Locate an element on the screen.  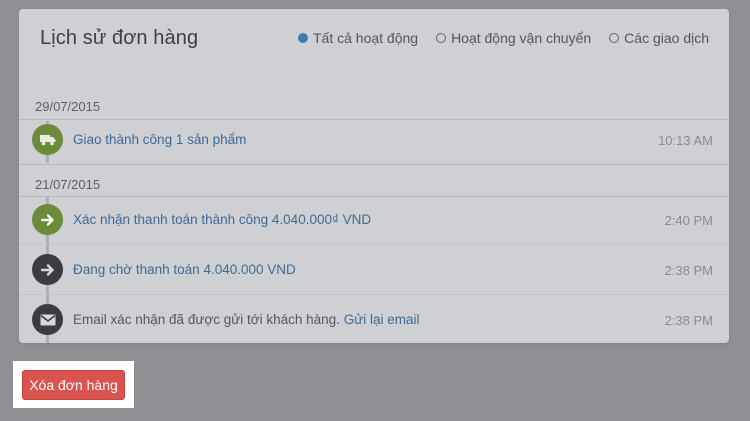
filter-label: Hoạt động vận chuyển is located at coordinates (521, 38).